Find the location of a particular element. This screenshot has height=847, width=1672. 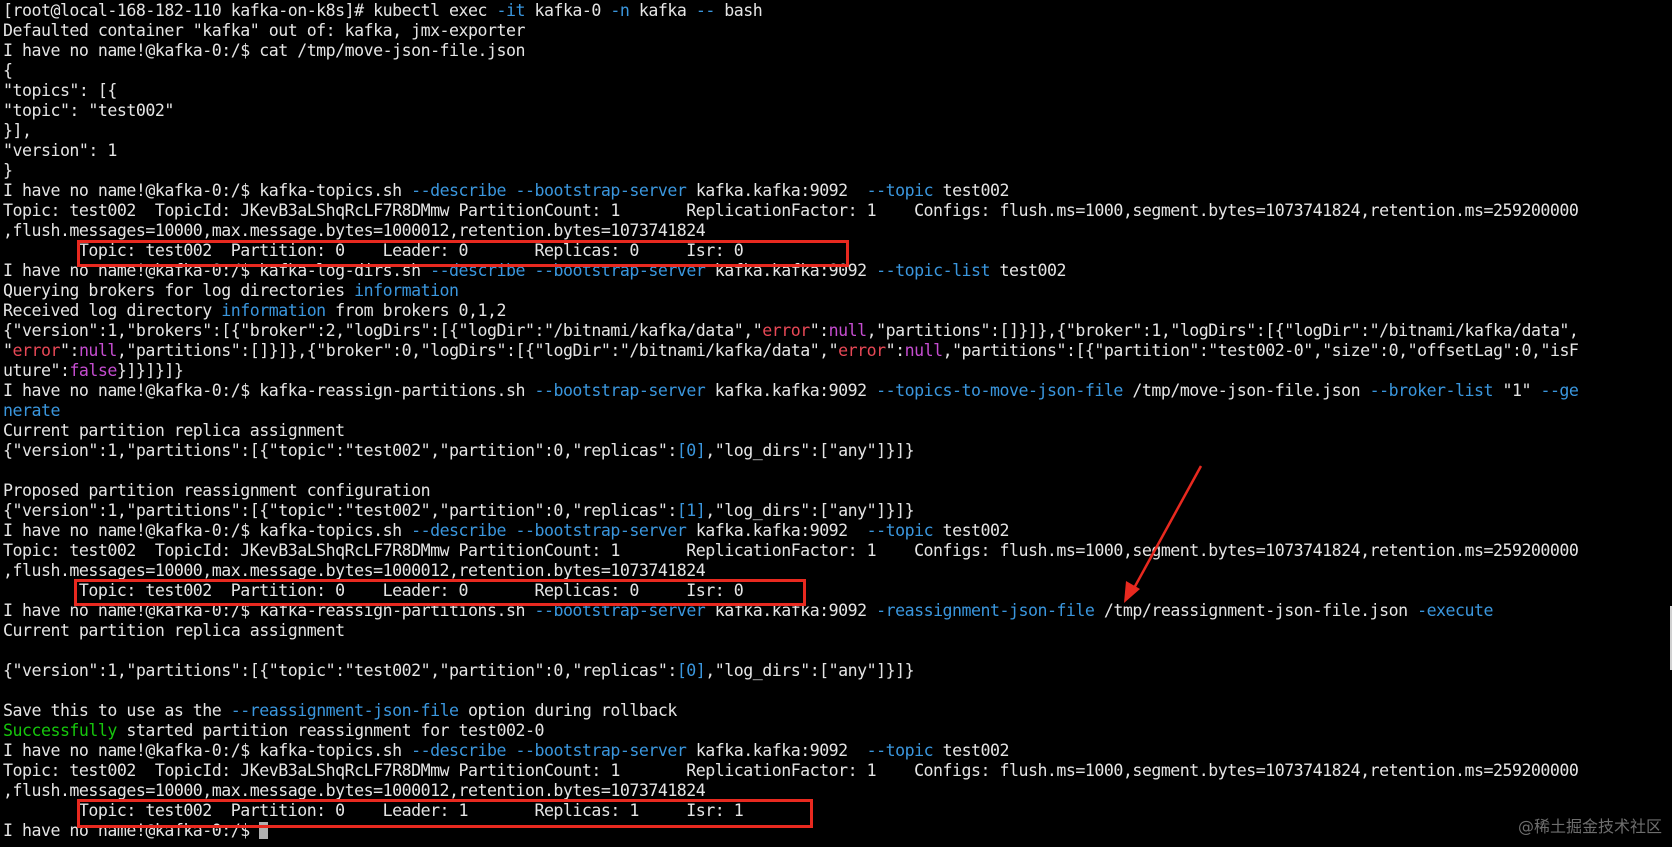

terminal-text-segment: nerate is located at coordinates (31, 410).